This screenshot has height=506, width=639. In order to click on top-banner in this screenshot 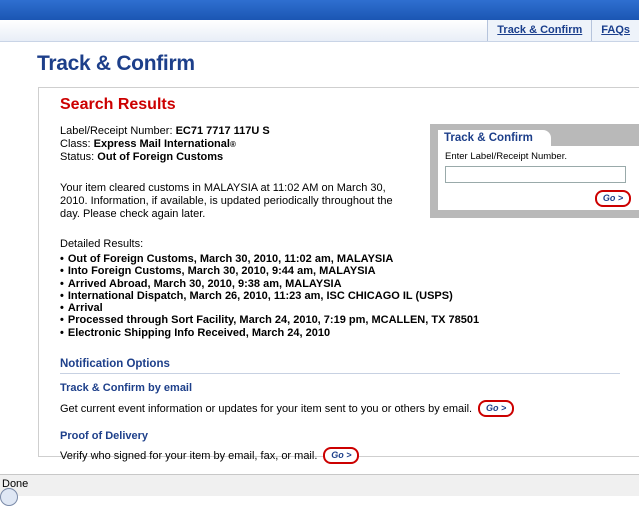, I will do `click(319, 10)`.